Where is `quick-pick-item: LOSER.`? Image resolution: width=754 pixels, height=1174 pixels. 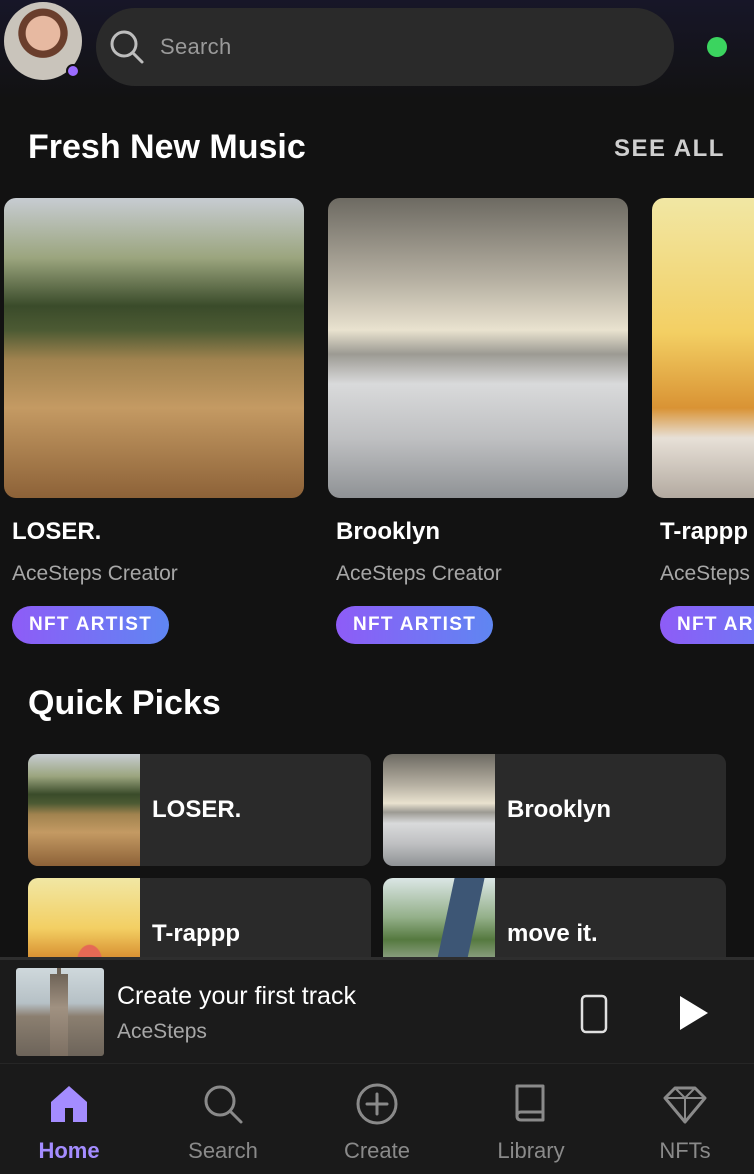
quick-pick-item: LOSER. is located at coordinates (199, 810).